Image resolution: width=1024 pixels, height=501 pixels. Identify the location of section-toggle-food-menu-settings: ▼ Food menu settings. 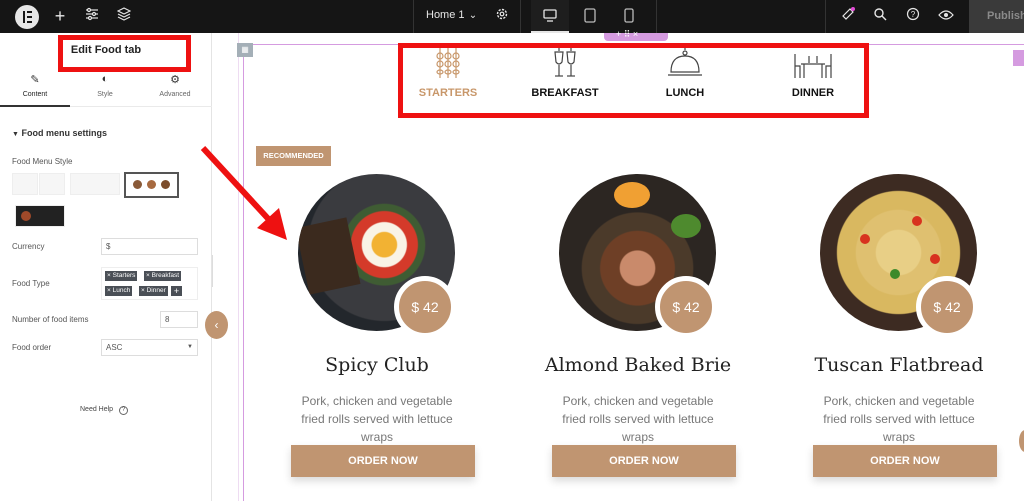
(59, 133).